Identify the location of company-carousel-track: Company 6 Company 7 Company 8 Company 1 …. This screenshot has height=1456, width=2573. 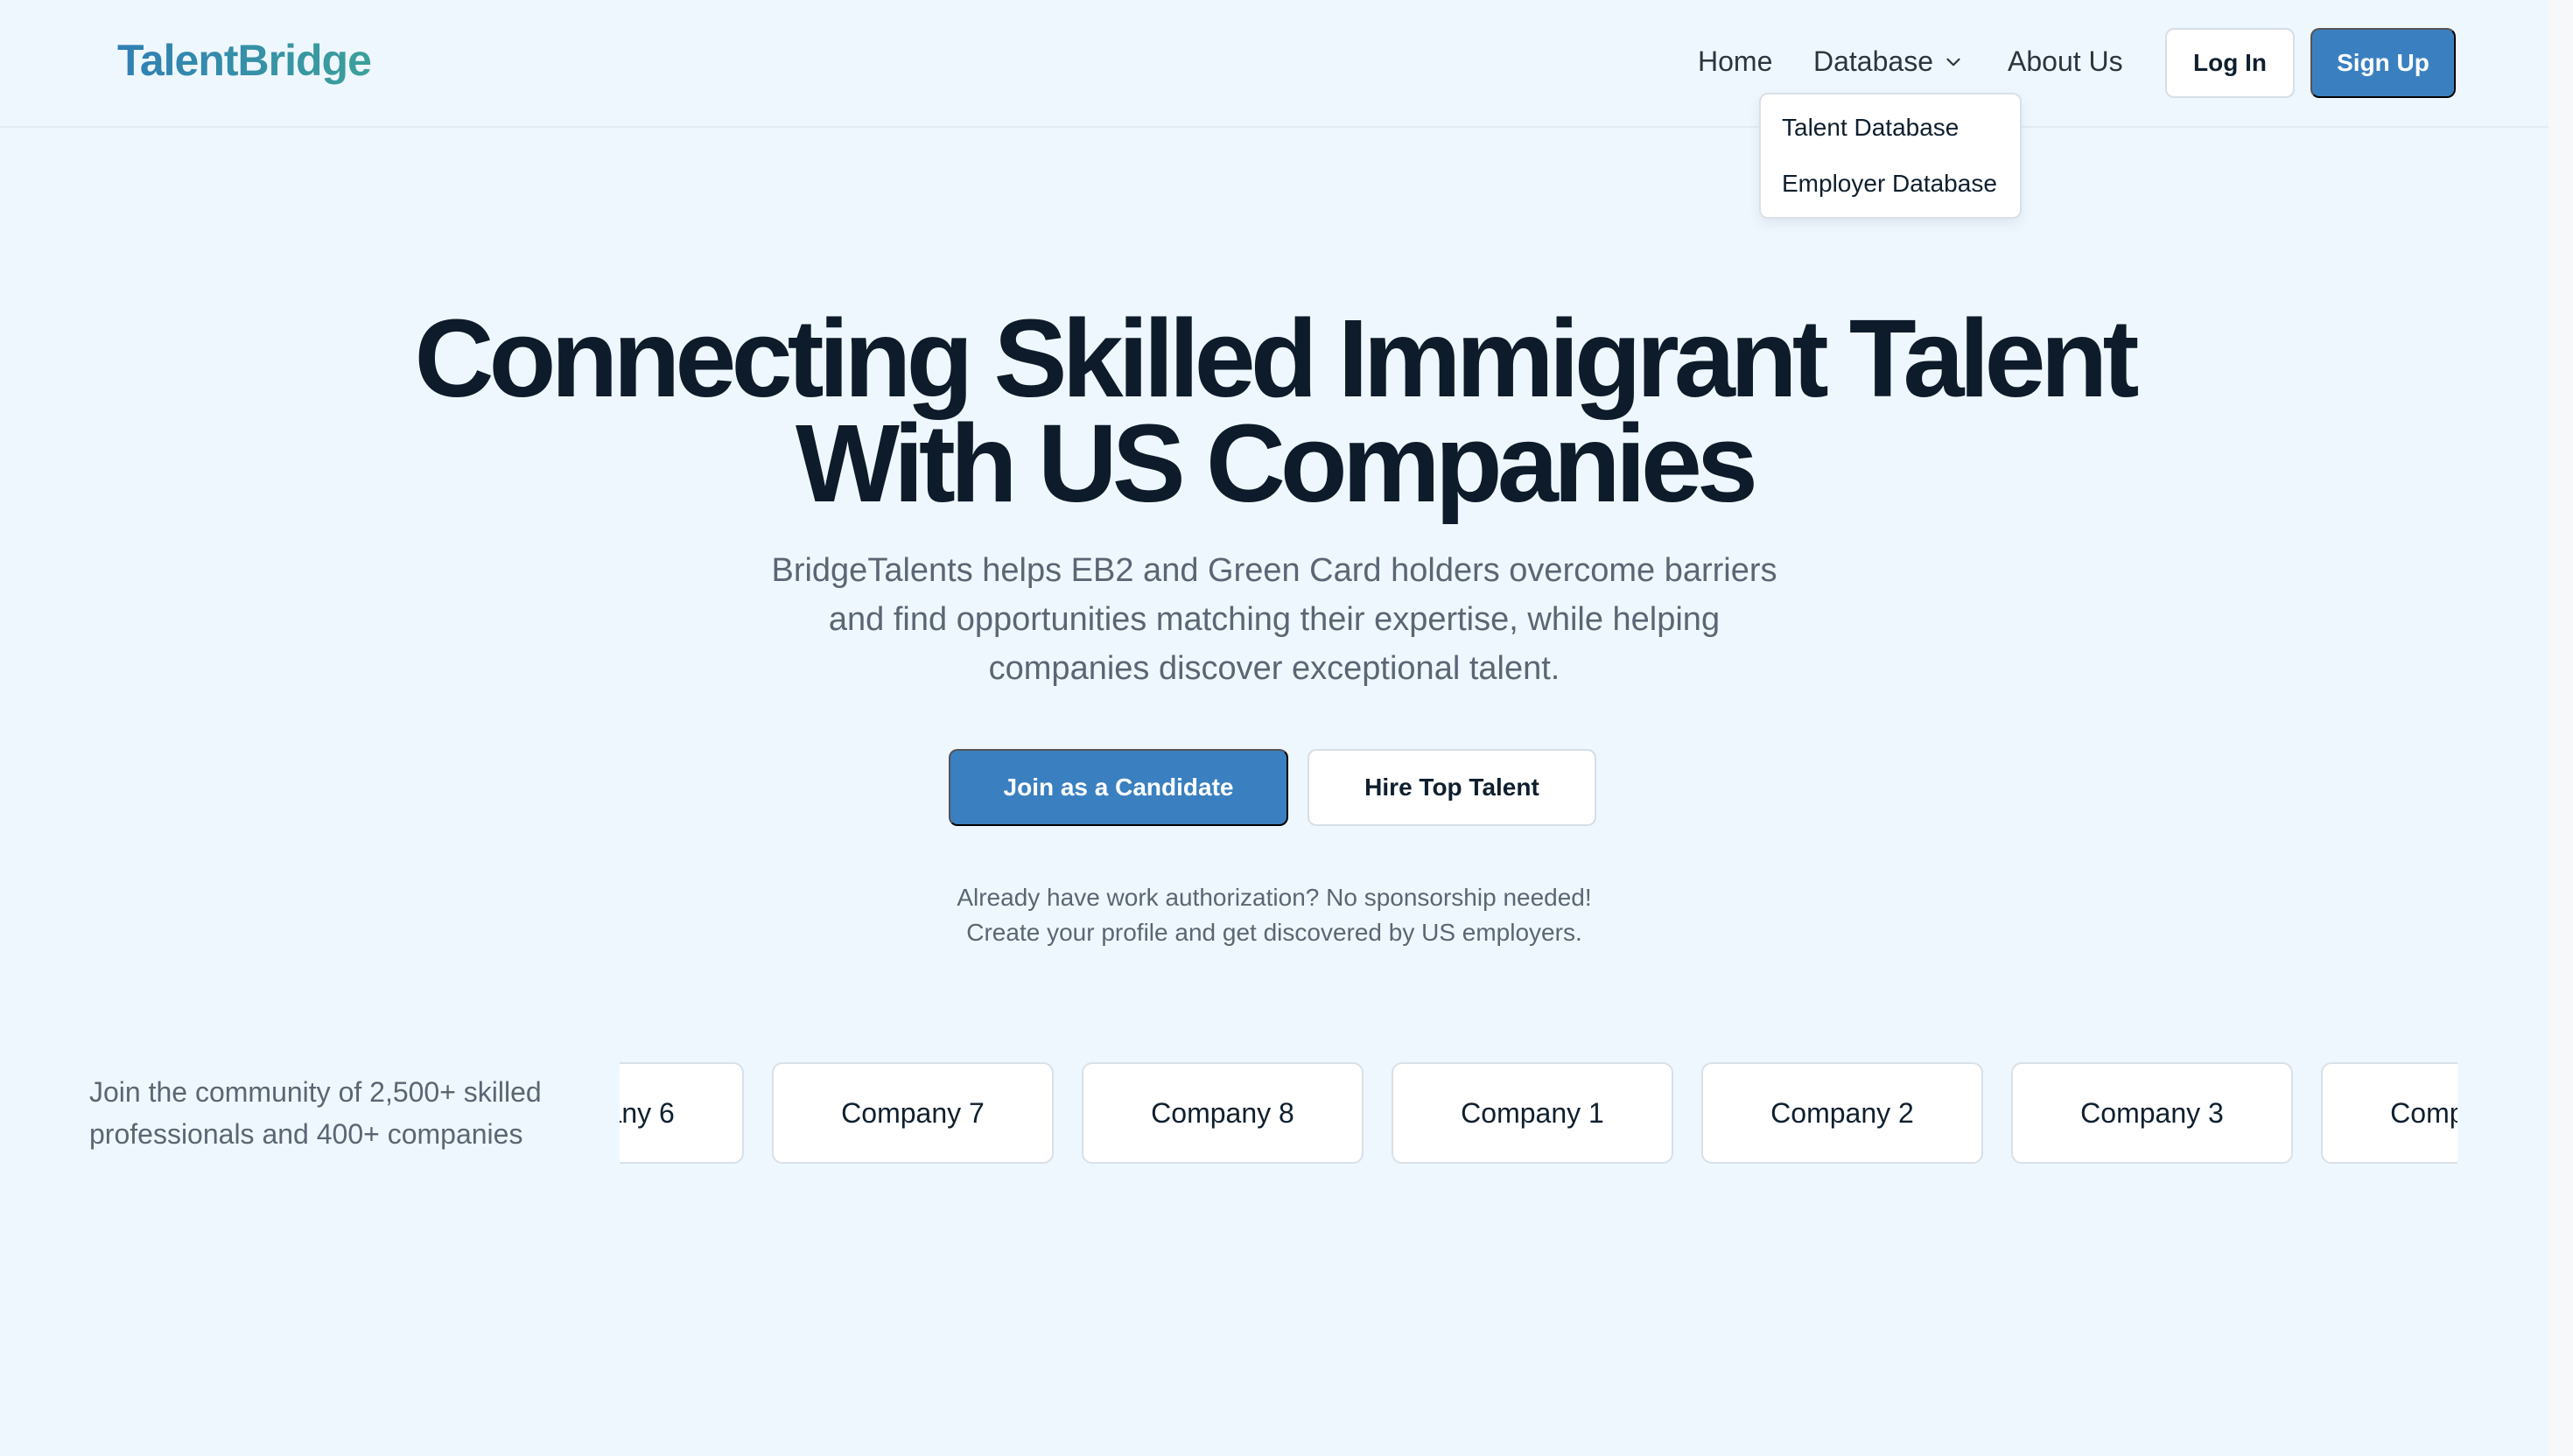
(1538, 1113).